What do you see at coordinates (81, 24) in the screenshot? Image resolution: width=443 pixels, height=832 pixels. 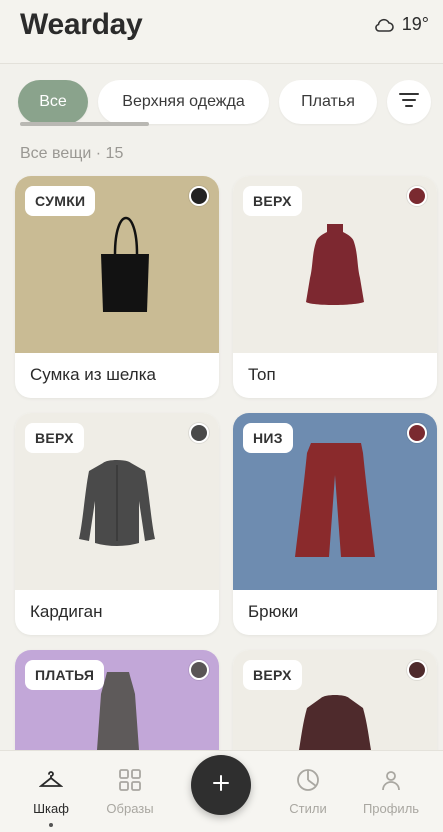 I see `app-title: Wearday` at bounding box center [81, 24].